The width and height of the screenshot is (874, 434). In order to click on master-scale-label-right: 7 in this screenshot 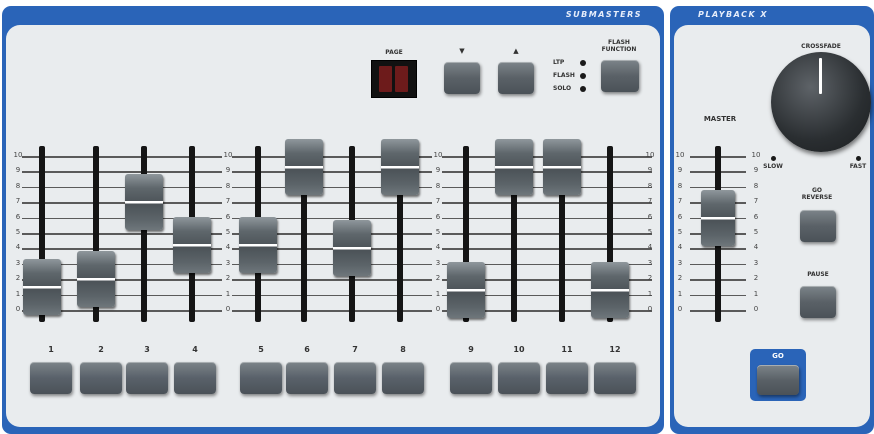, I will do `click(756, 201)`.